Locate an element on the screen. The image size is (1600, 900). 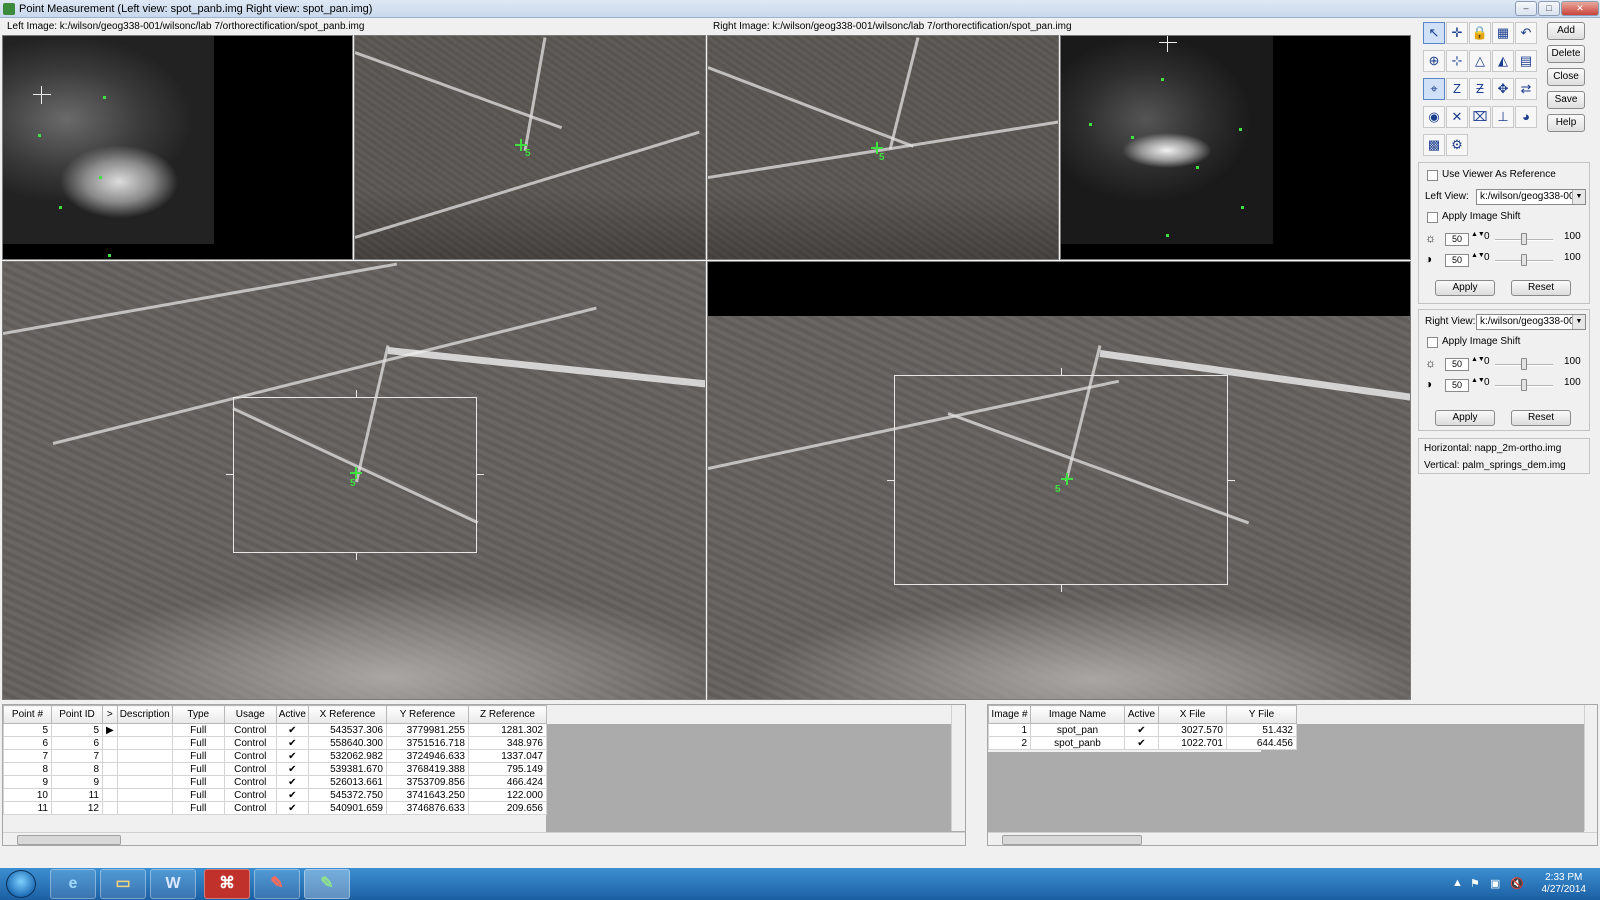
lock-icon: 🔒 is located at coordinates (1480, 33).